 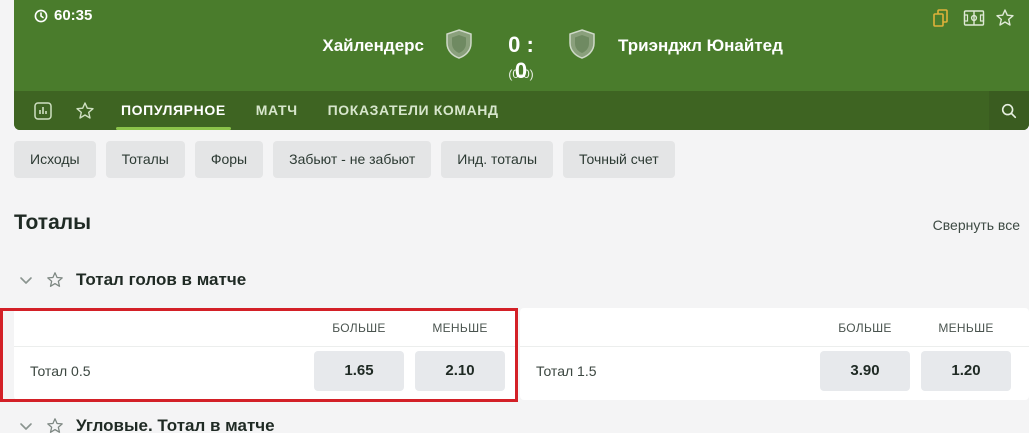 What do you see at coordinates (566, 371) in the screenshot?
I see `line-label: Тотал 1.5` at bounding box center [566, 371].